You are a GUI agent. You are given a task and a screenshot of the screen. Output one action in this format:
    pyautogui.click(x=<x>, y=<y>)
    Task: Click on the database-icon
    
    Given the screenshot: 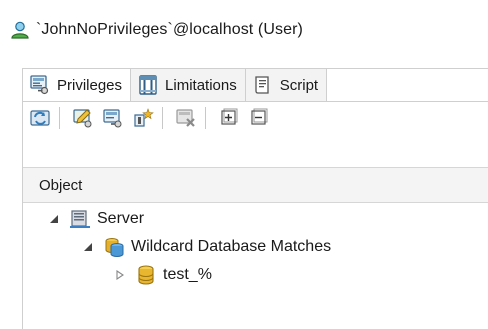 What is the action you would take?
    pyautogui.click(x=146, y=275)
    